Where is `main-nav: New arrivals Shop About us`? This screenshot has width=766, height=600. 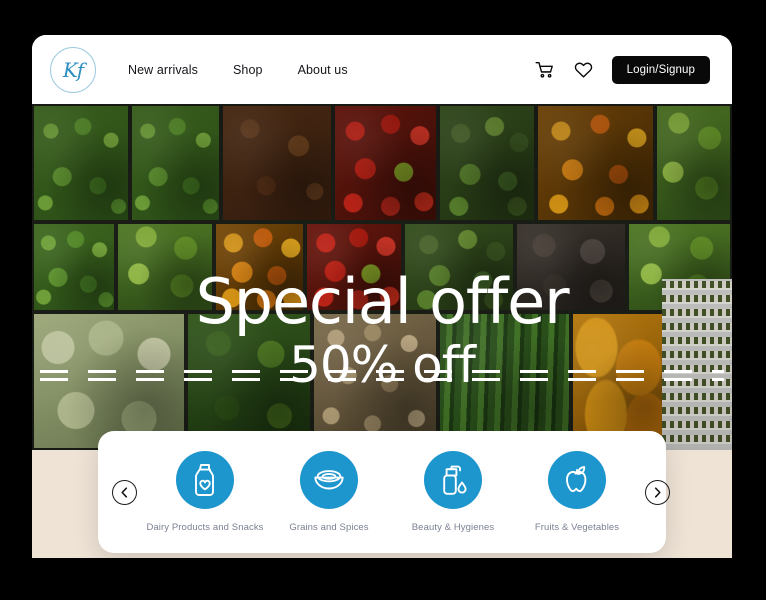 main-nav: New arrivals Shop About us is located at coordinates (238, 70).